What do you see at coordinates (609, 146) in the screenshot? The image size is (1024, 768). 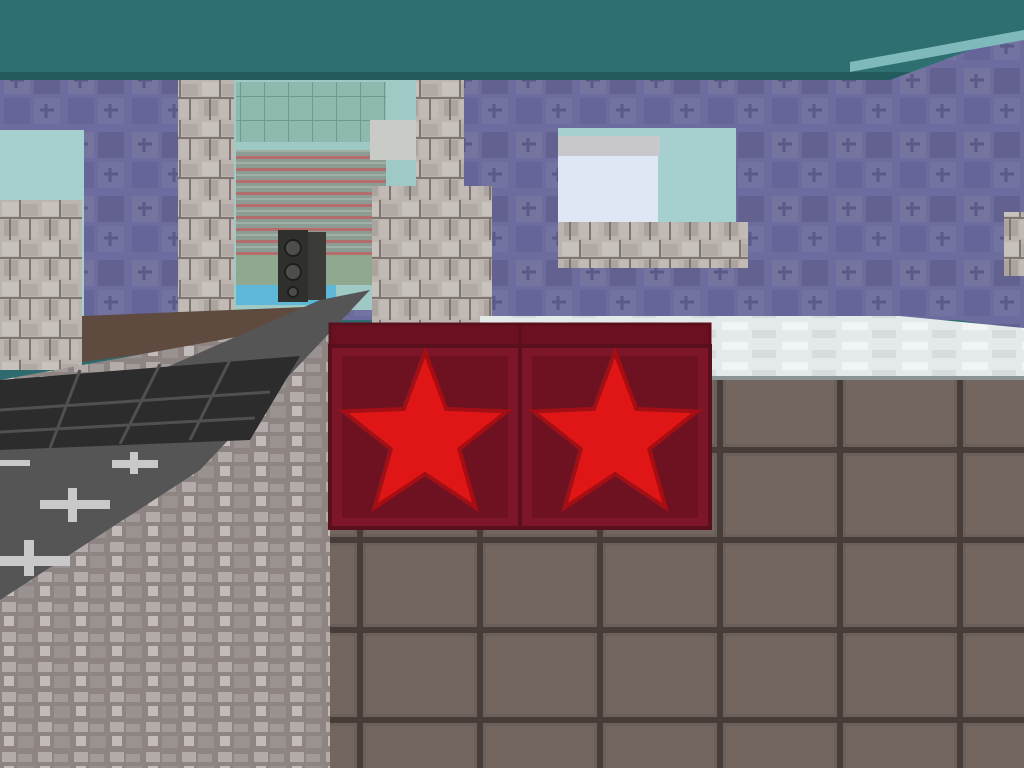 I see `window-right-slab` at bounding box center [609, 146].